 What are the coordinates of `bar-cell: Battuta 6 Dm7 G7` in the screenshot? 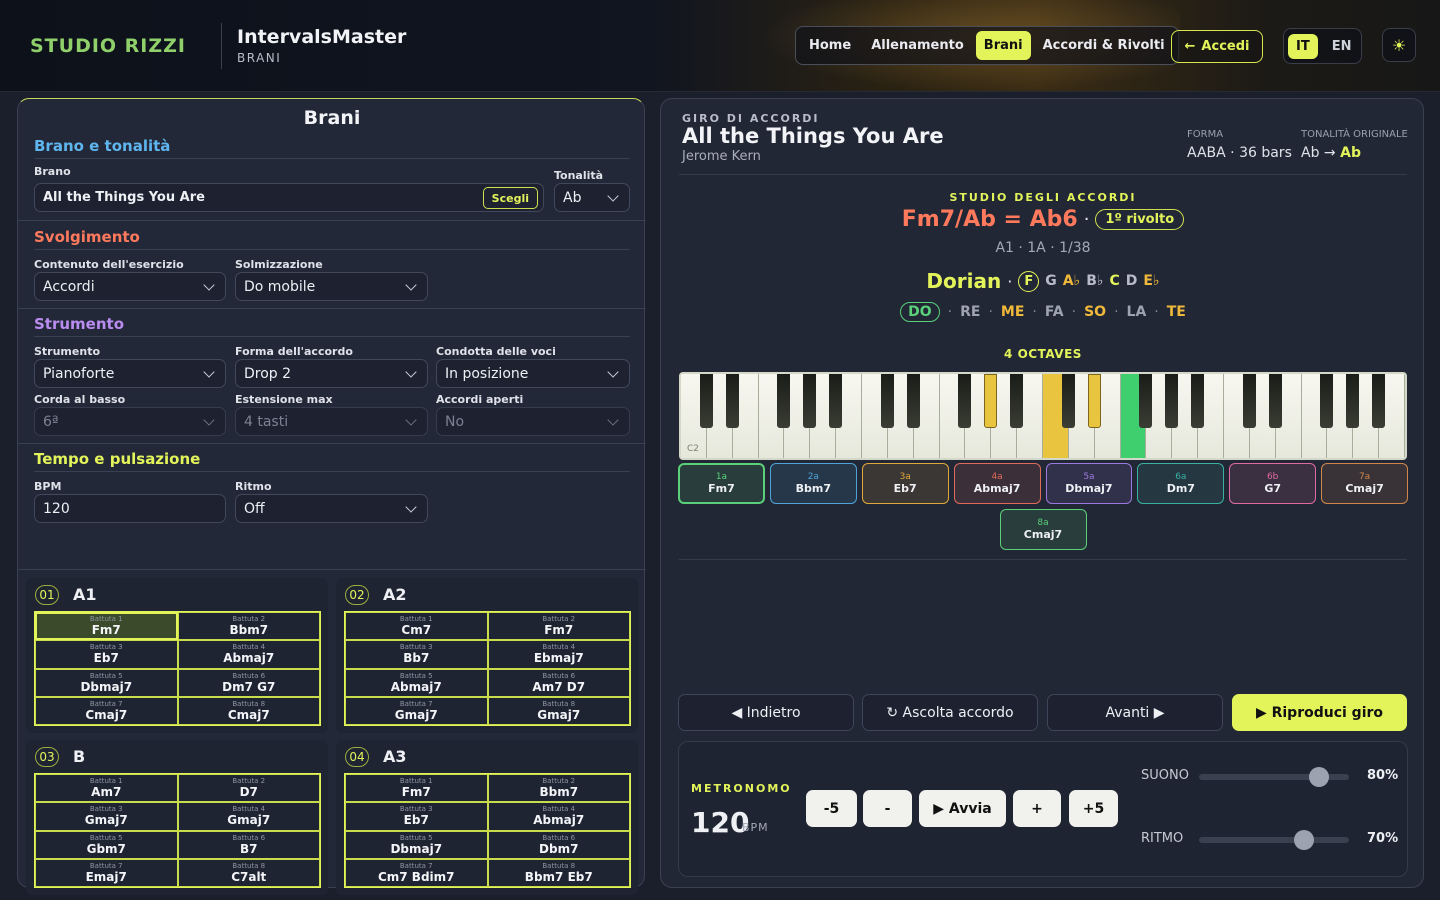 It's located at (248, 682).